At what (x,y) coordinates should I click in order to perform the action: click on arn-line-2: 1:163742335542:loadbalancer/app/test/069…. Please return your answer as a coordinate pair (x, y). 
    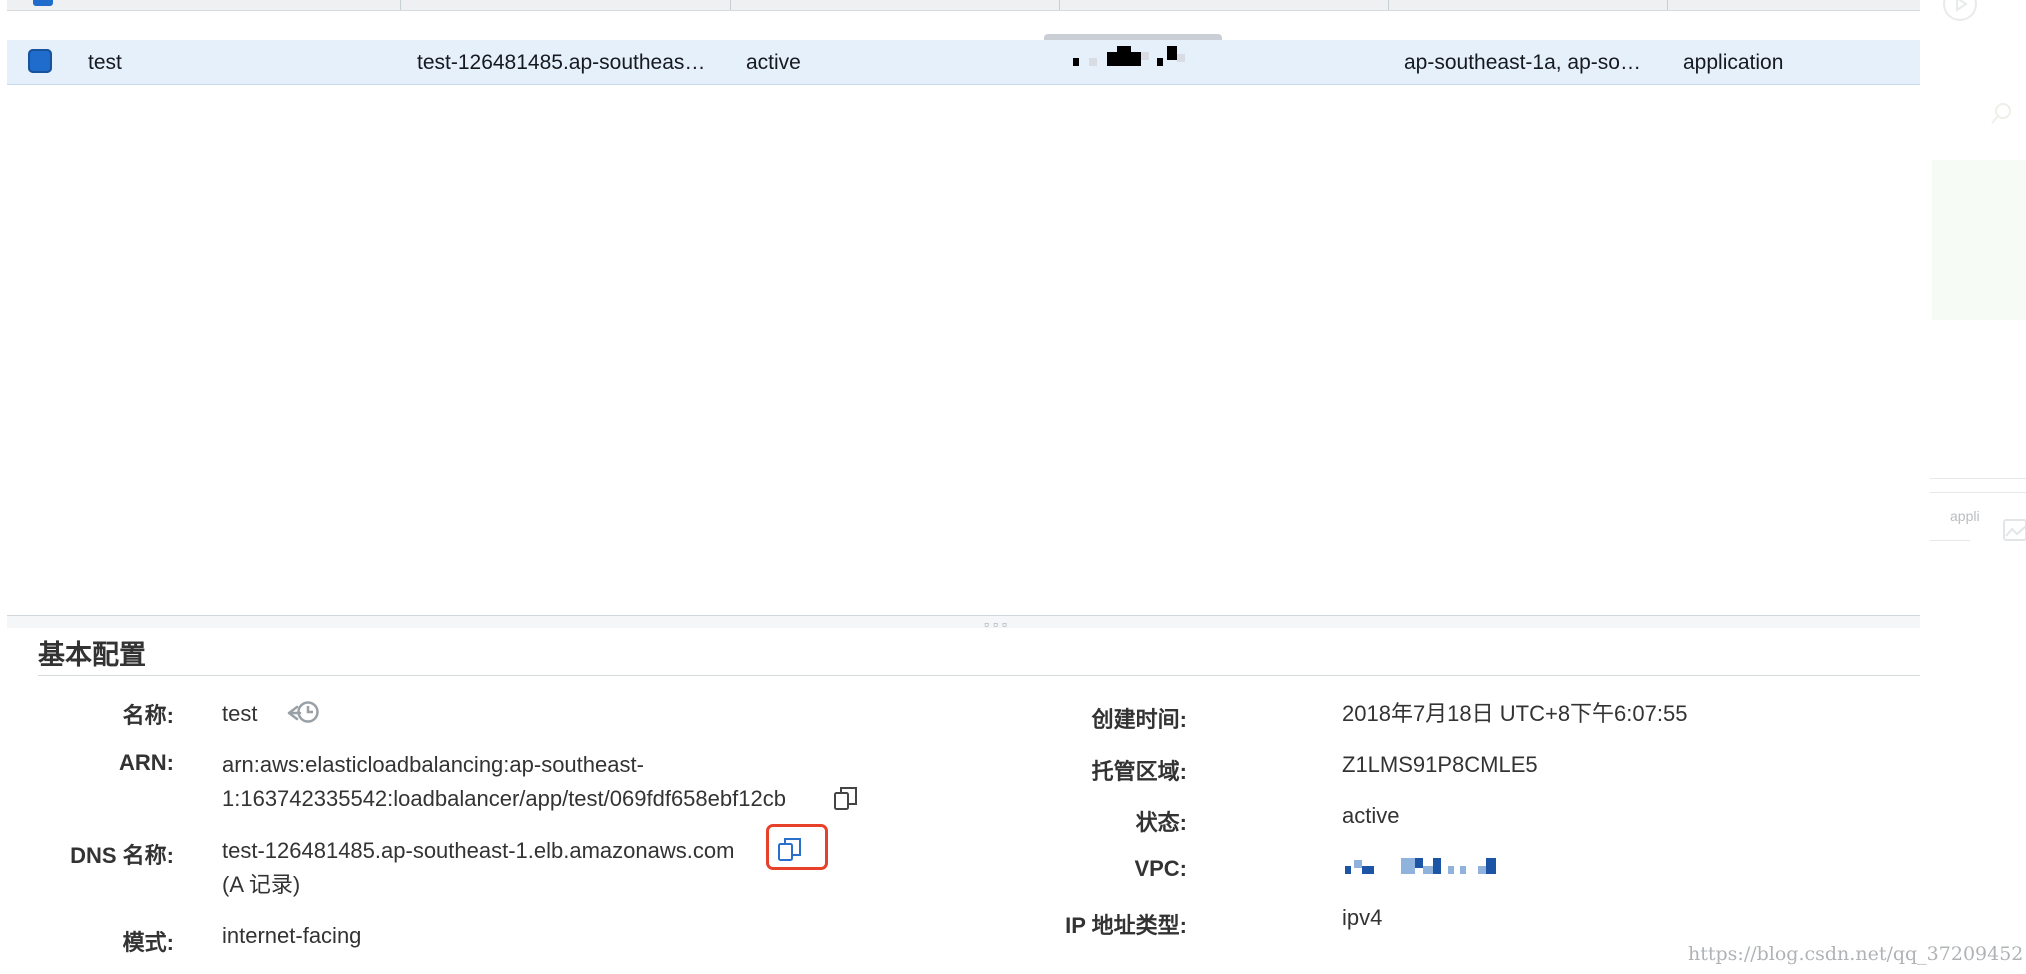
    Looking at the image, I should click on (504, 798).